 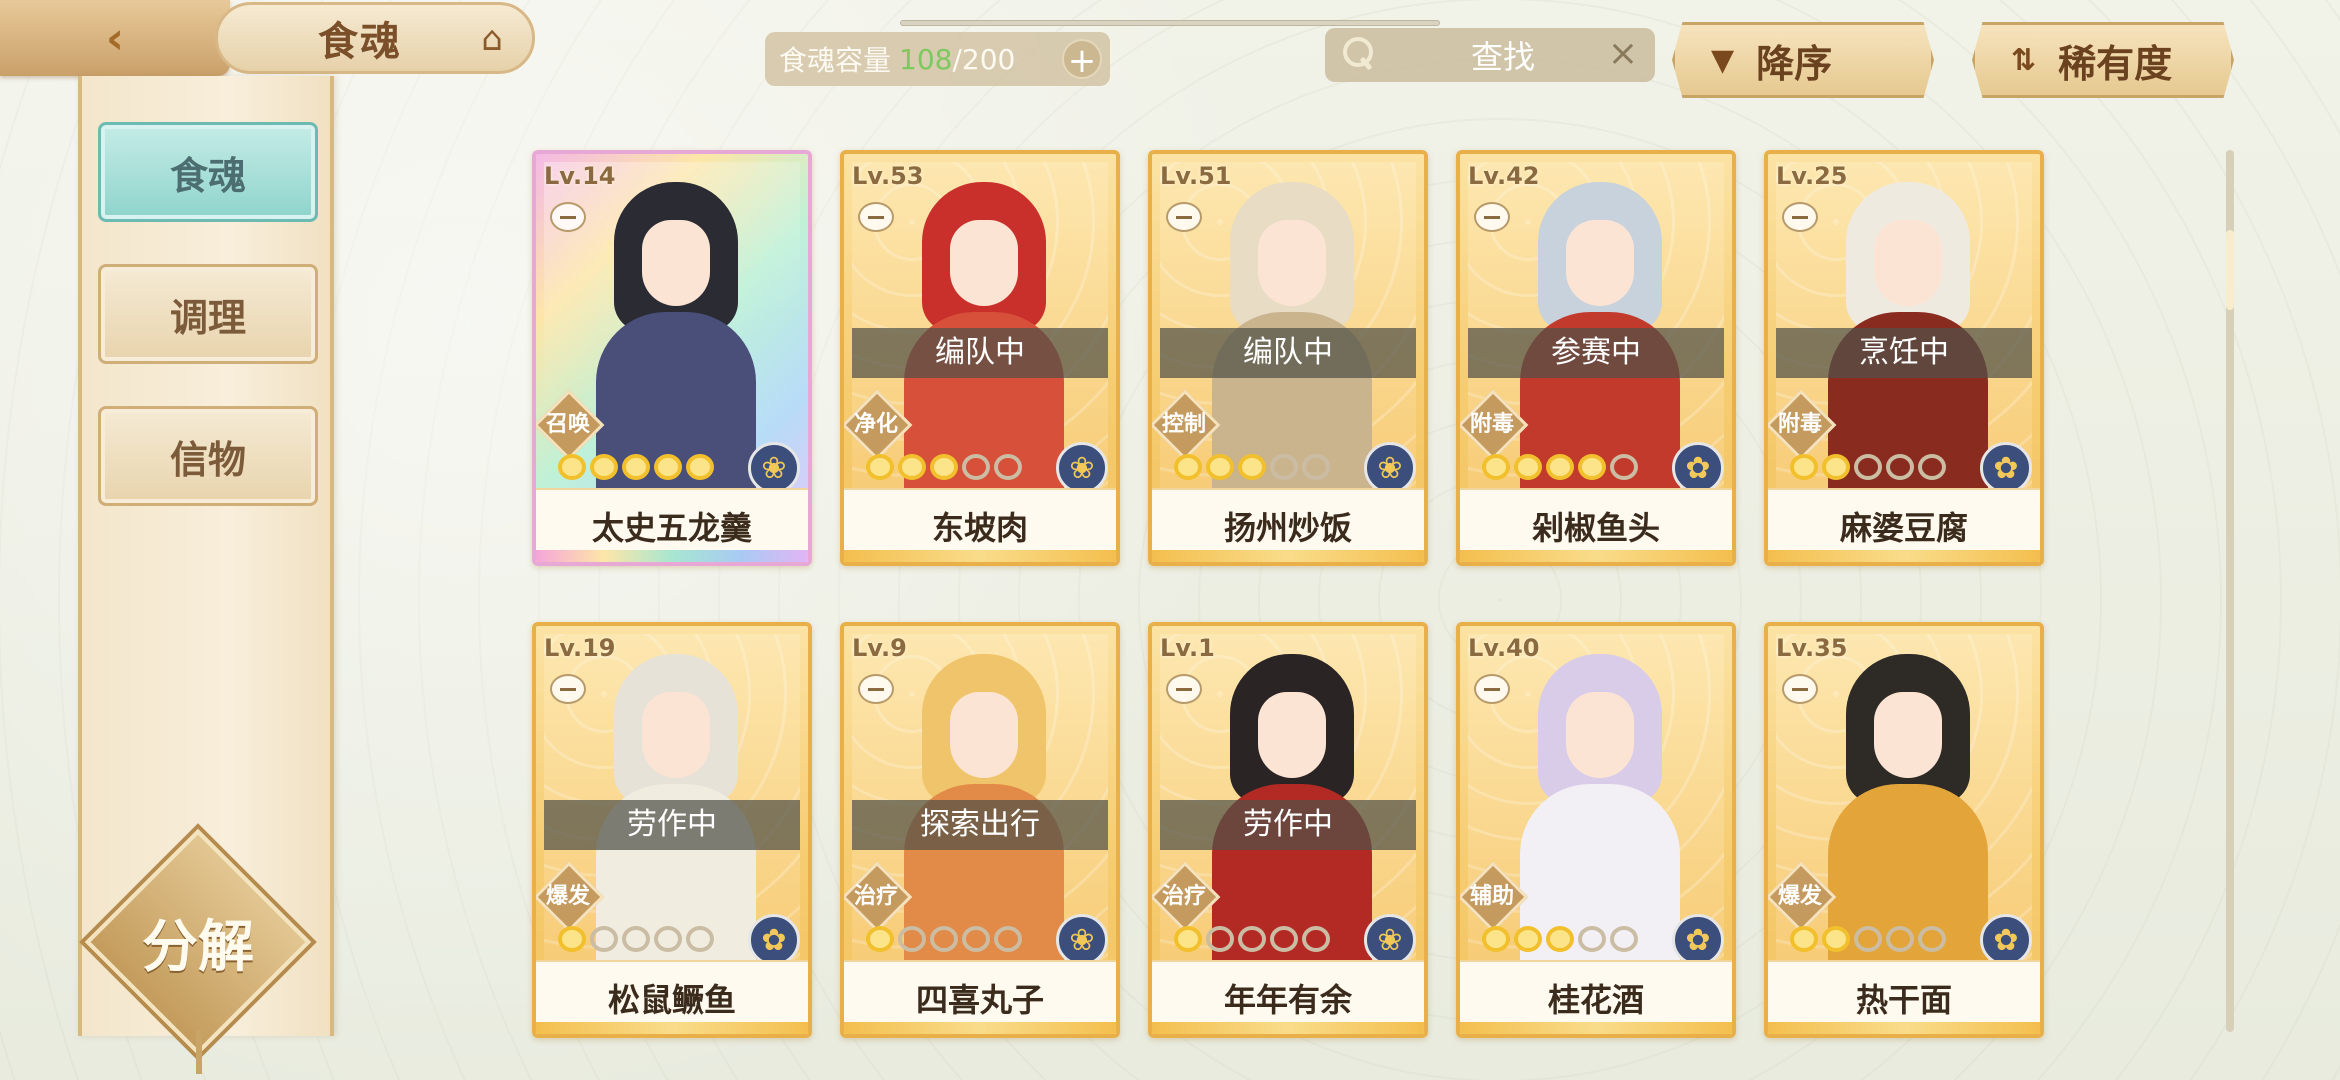 What do you see at coordinates (980, 997) in the screenshot?
I see `card-name: 四喜丸子` at bounding box center [980, 997].